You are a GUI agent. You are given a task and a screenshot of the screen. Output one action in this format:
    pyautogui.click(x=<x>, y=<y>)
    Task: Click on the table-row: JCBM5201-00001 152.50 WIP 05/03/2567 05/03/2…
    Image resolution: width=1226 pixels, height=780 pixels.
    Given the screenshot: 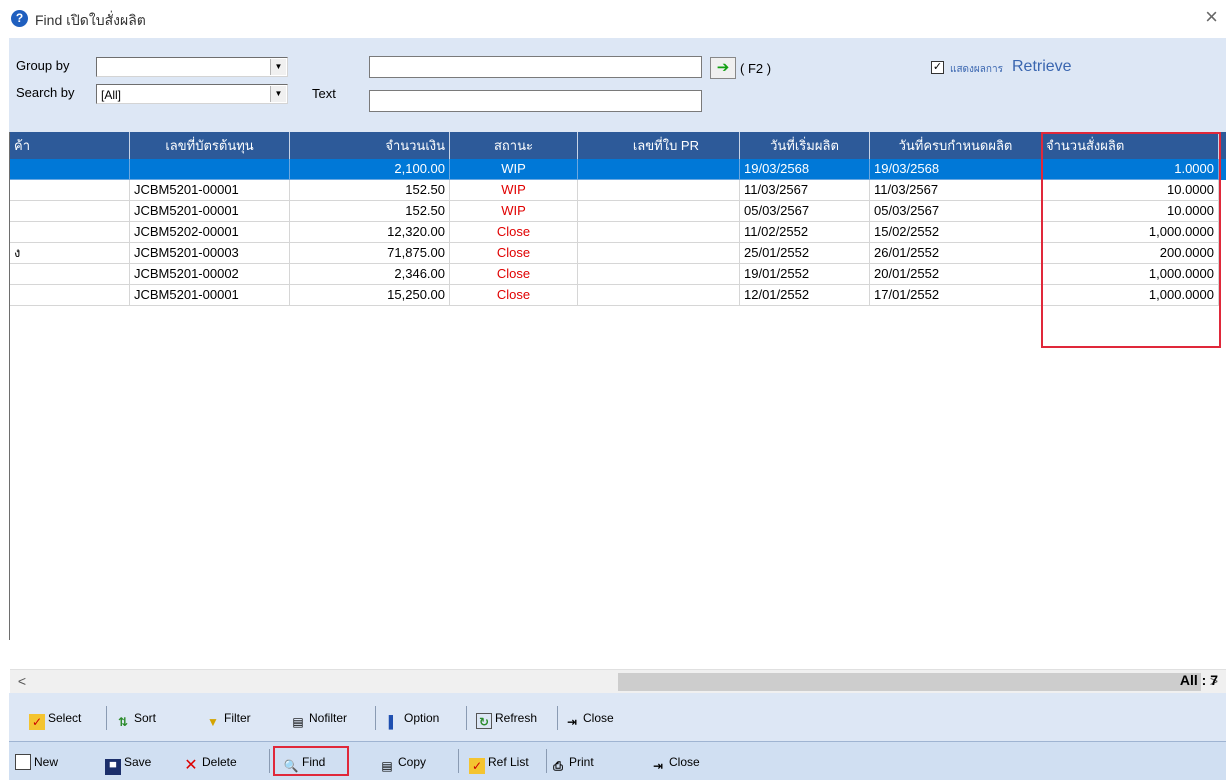 What is the action you would take?
    pyautogui.click(x=618, y=211)
    